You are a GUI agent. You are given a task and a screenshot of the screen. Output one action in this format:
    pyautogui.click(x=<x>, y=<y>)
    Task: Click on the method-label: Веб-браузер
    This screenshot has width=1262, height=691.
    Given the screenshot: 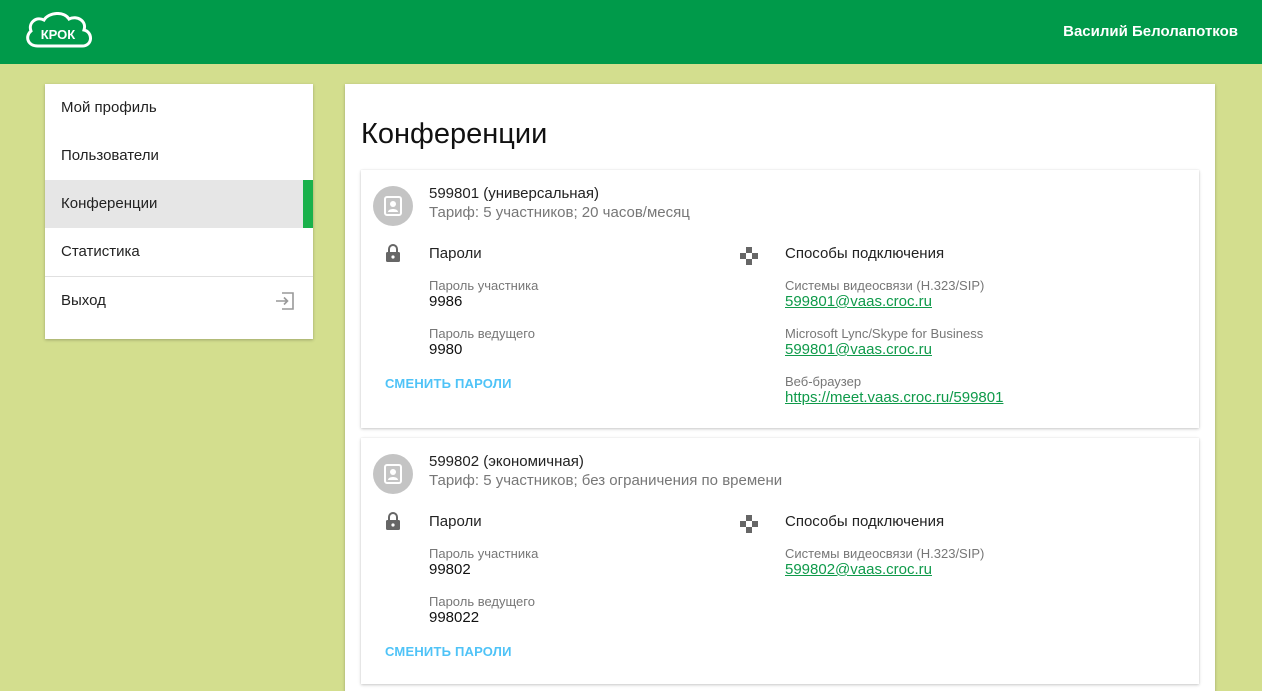 What is the action you would take?
    pyautogui.click(x=823, y=381)
    